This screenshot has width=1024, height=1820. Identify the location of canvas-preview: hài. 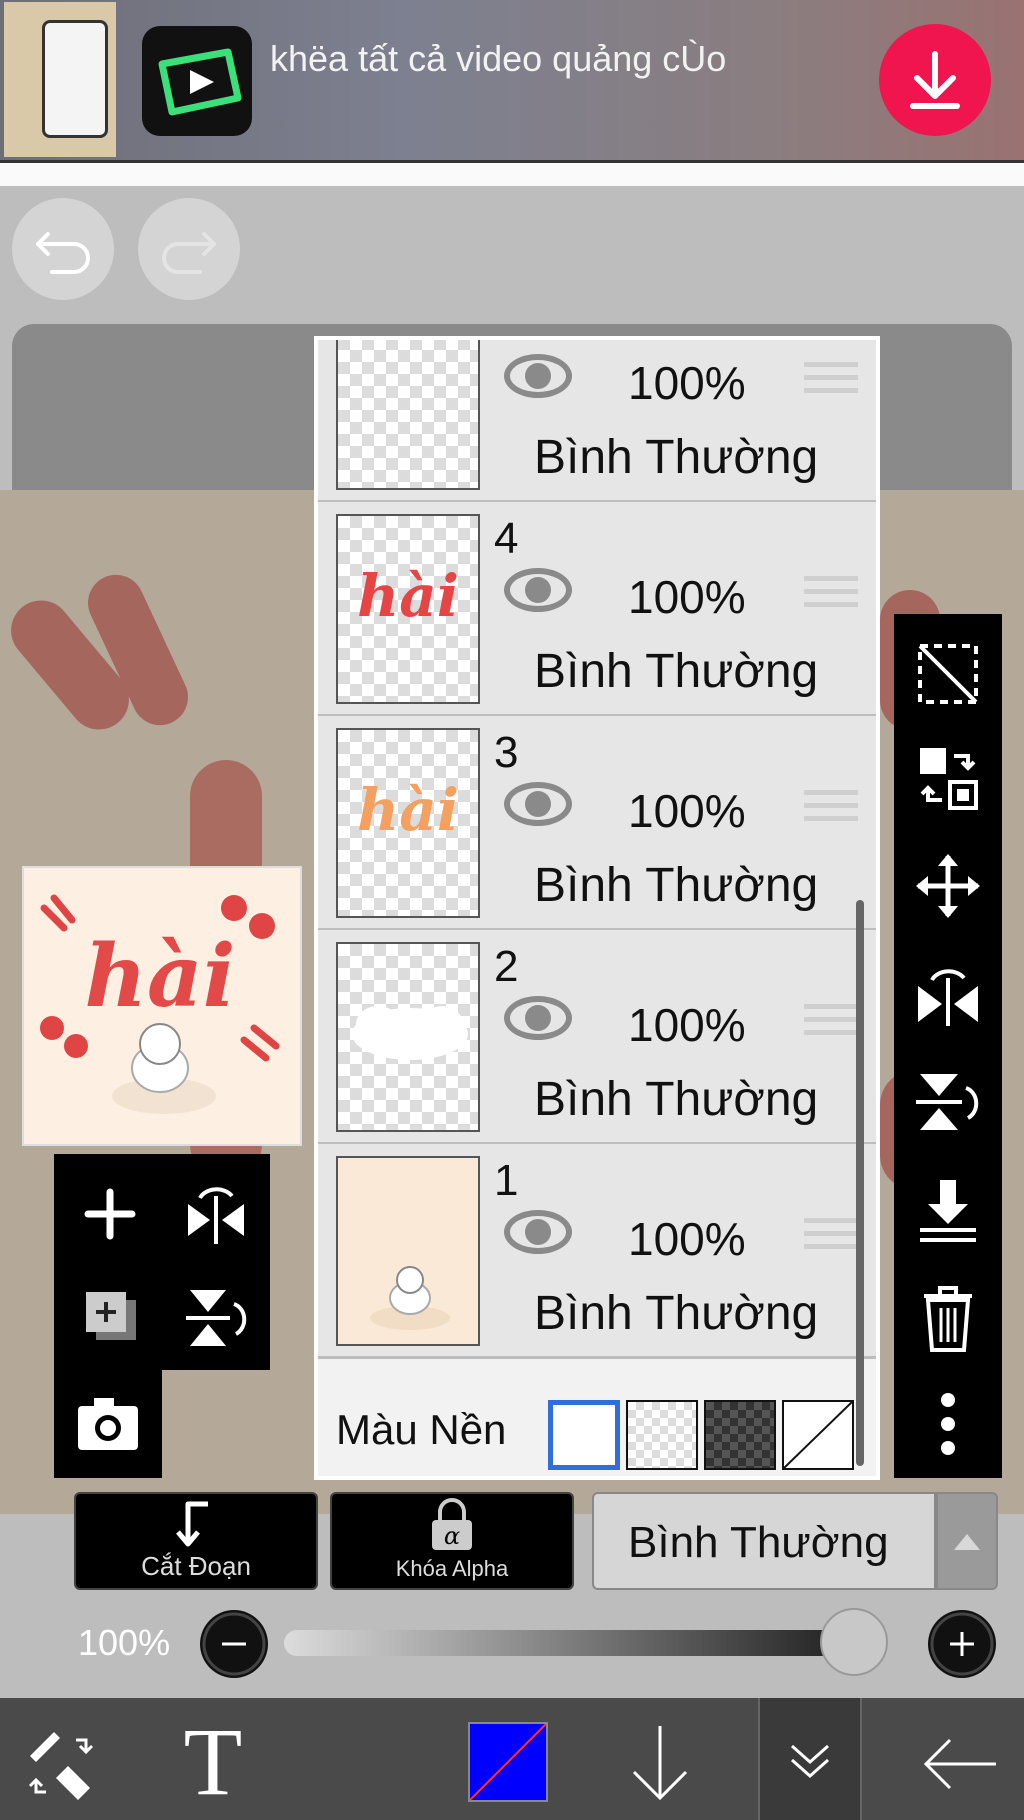
(162, 1006).